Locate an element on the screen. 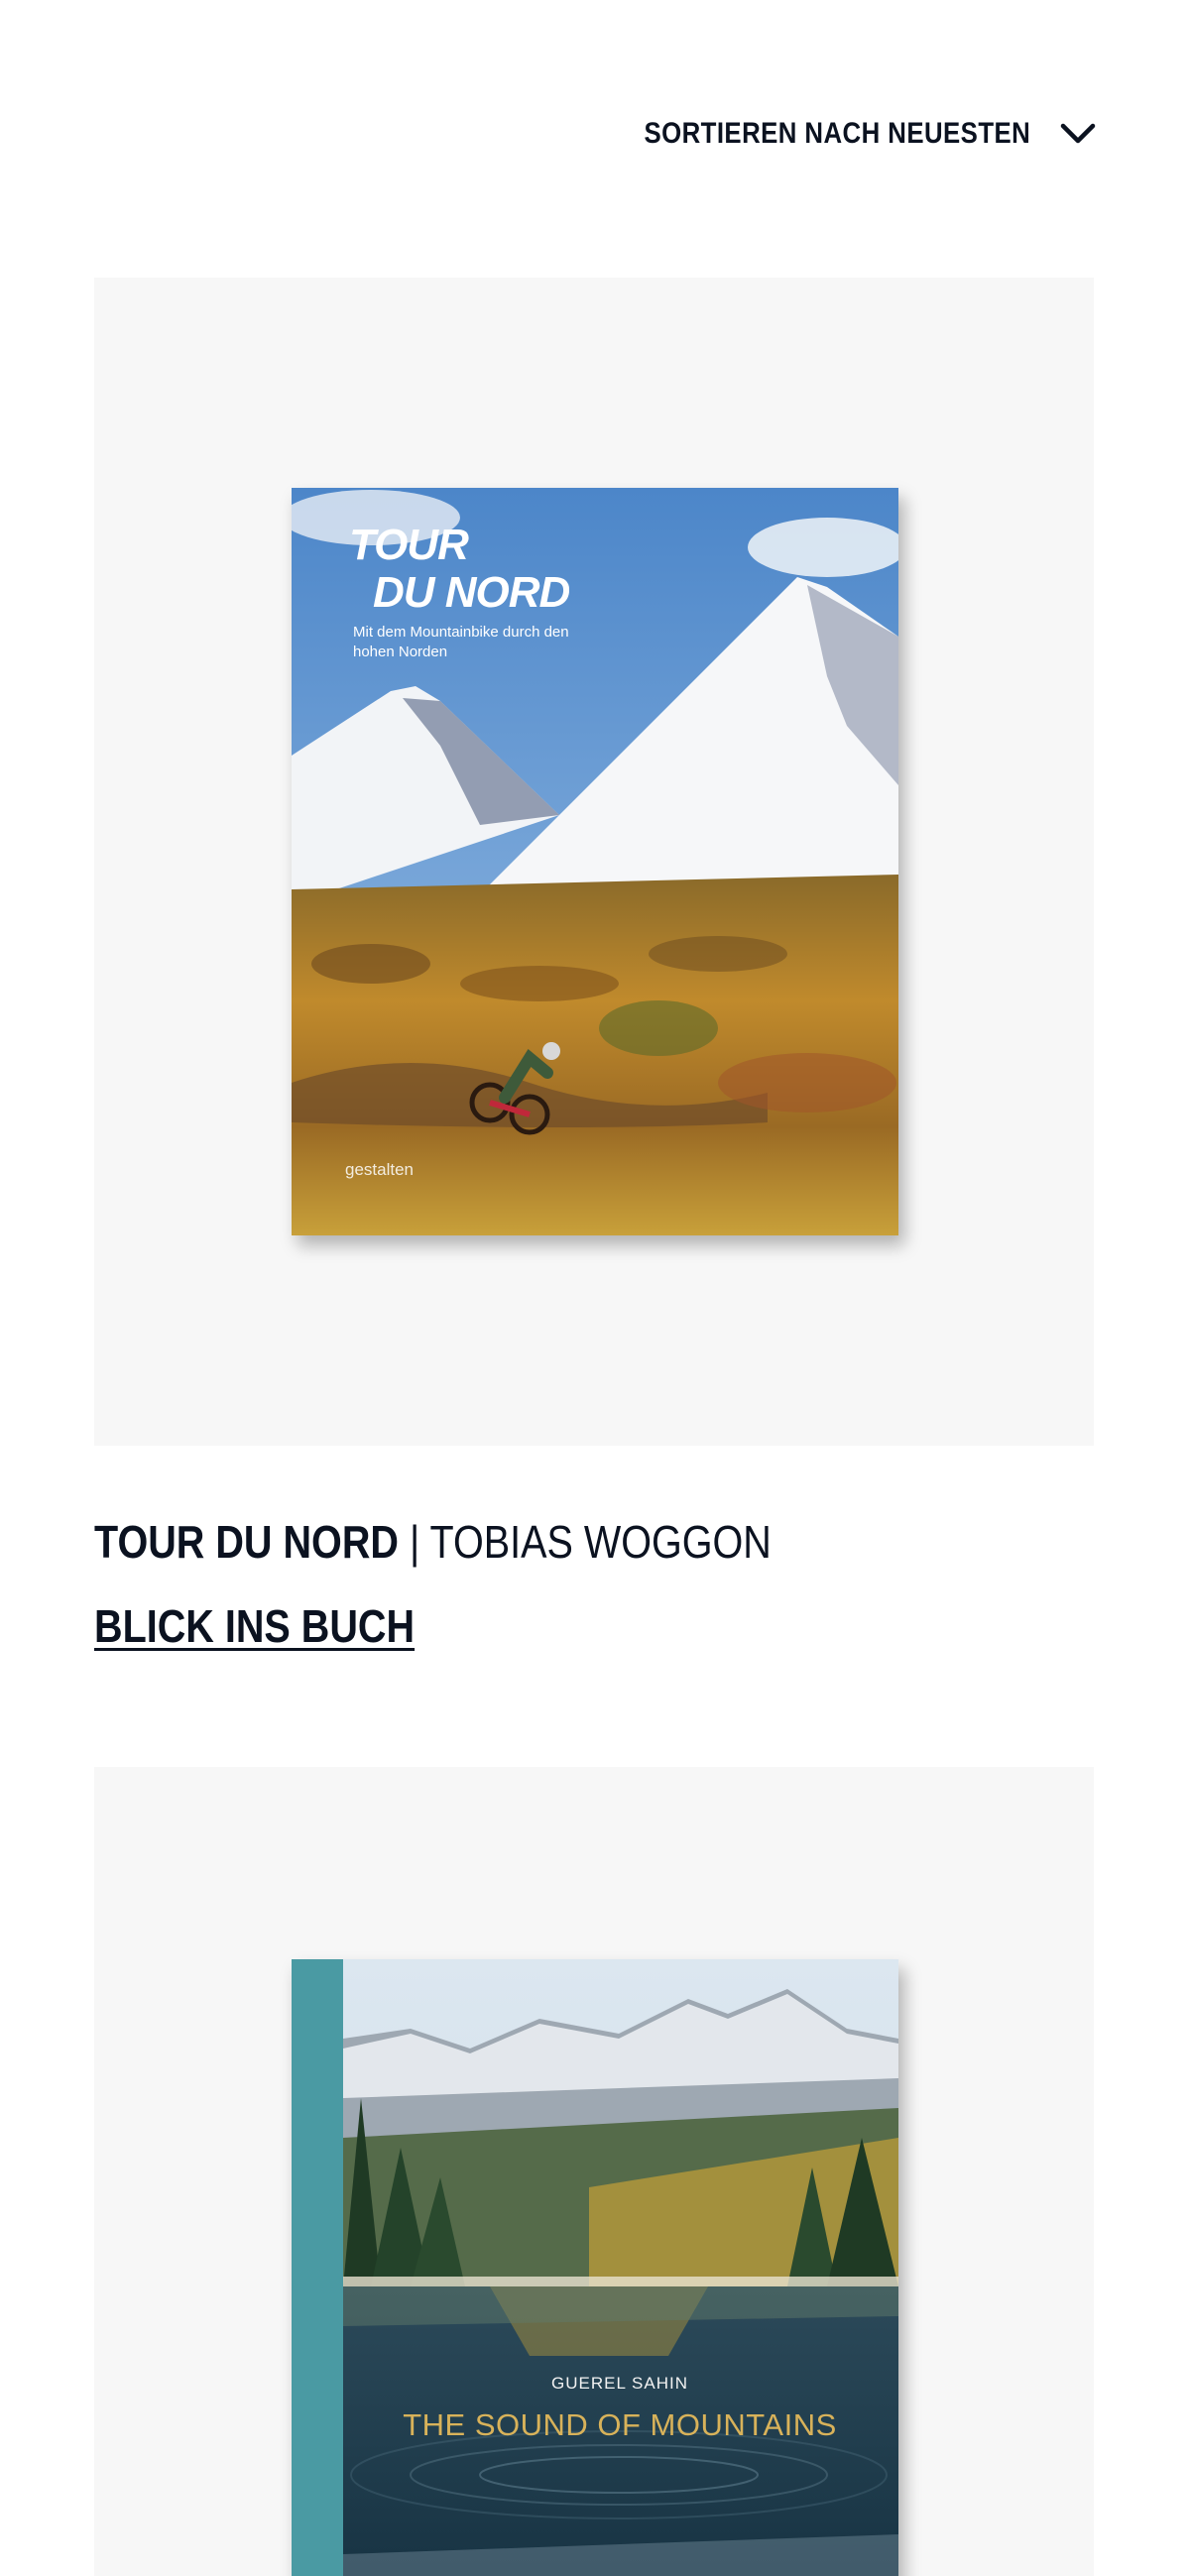  sort-label: SORTIEREN NACH NEUESTEN is located at coordinates (837, 133).